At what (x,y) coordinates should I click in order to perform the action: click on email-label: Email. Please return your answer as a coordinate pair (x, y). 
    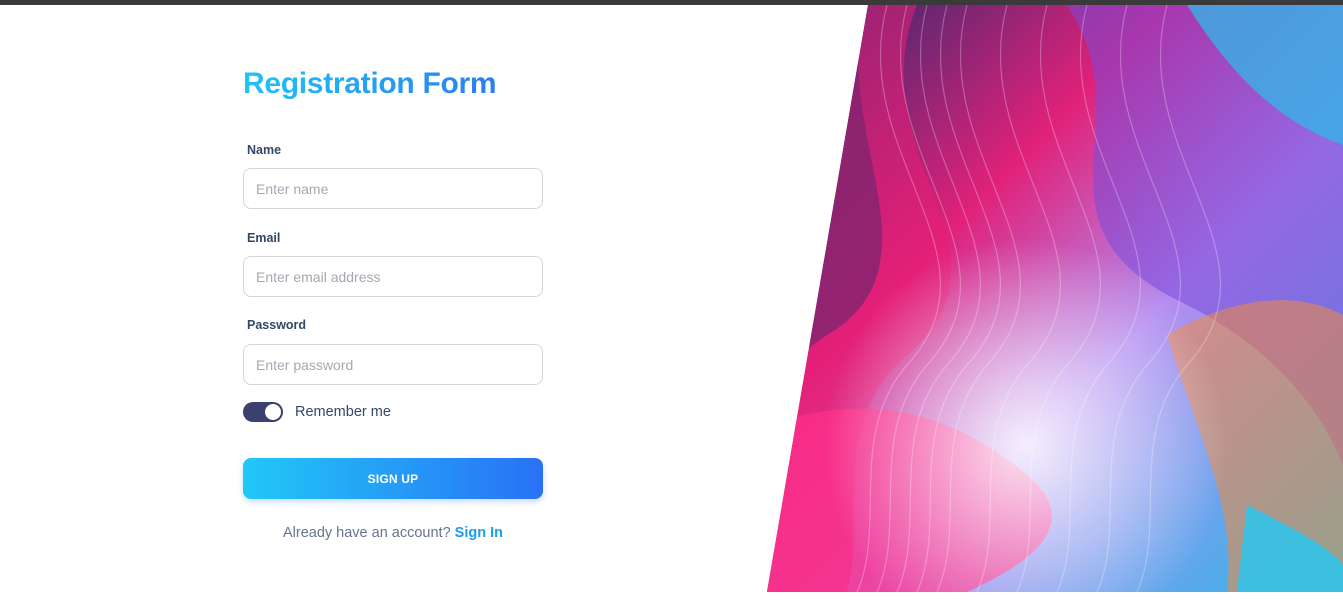
    Looking at the image, I should click on (264, 238).